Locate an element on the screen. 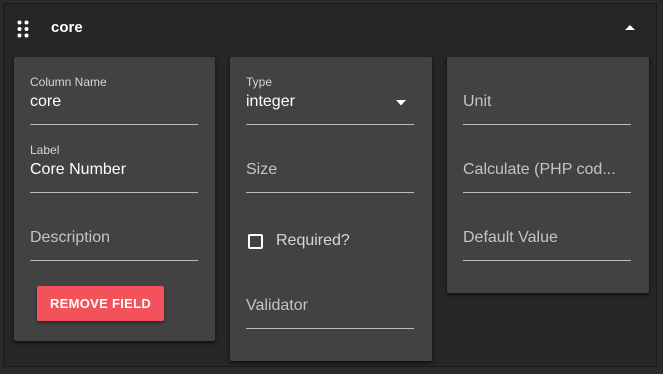 The image size is (663, 374). required-label: Required? is located at coordinates (313, 240).